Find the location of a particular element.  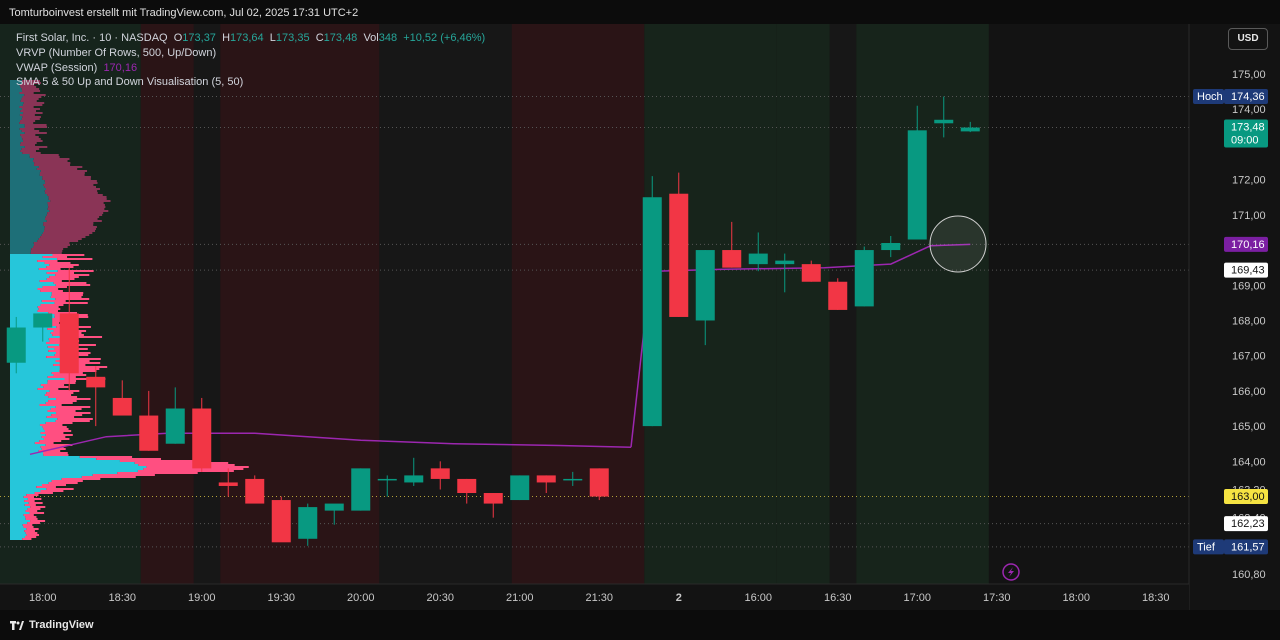

legend-h-label: H is located at coordinates (226, 38).